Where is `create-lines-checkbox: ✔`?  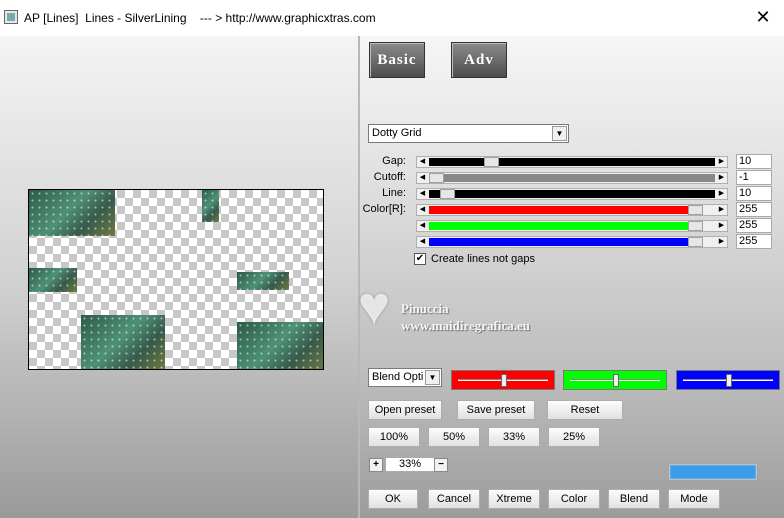 create-lines-checkbox: ✔ is located at coordinates (420, 259).